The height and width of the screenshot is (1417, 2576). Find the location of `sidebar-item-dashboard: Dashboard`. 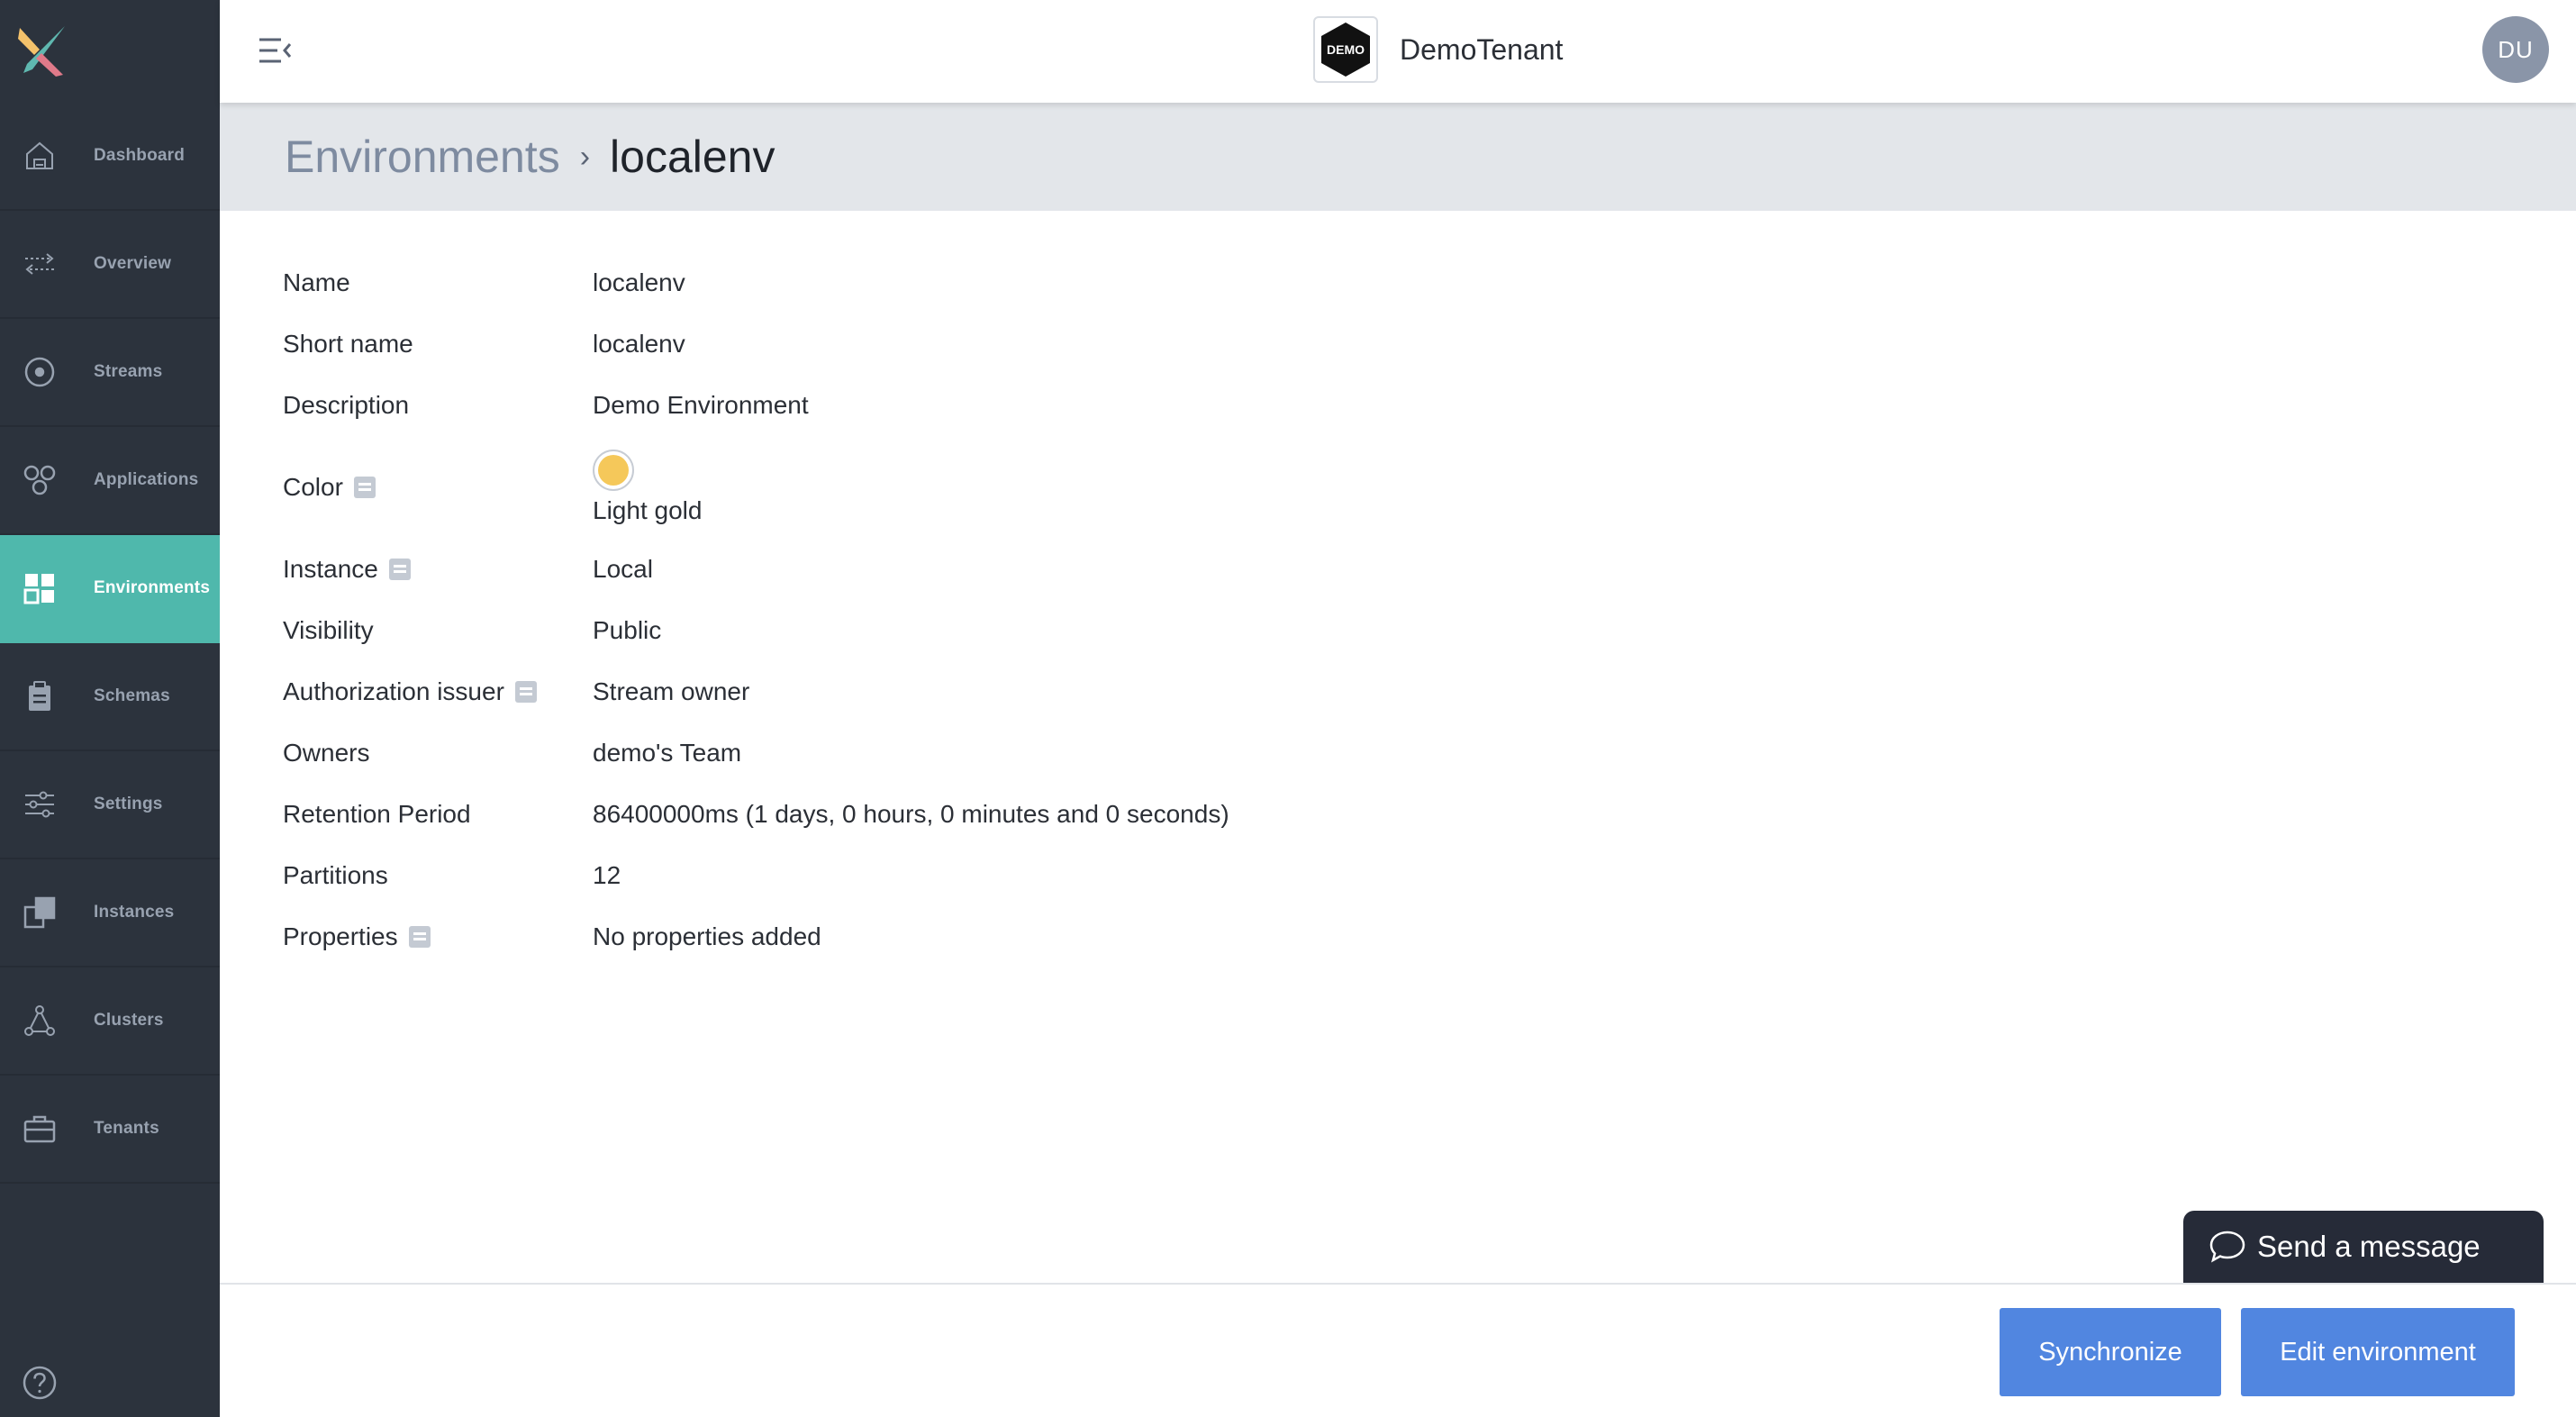

sidebar-item-dashboard: Dashboard is located at coordinates (110, 157).